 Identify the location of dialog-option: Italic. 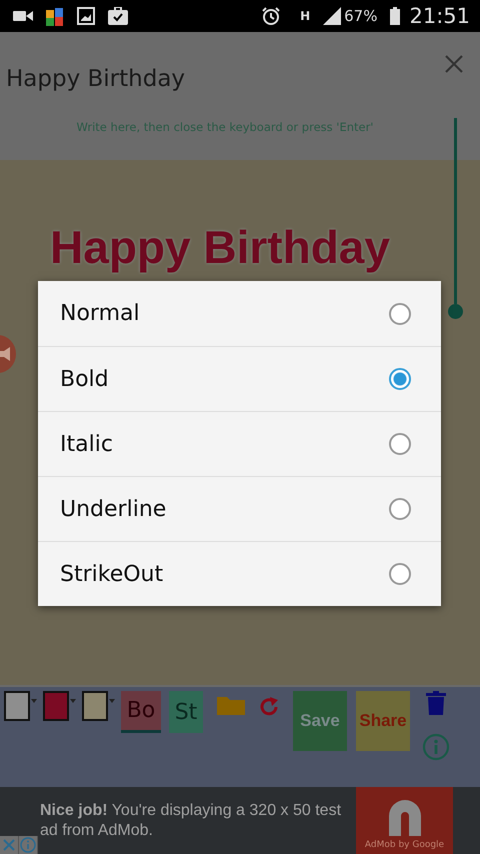
(239, 443).